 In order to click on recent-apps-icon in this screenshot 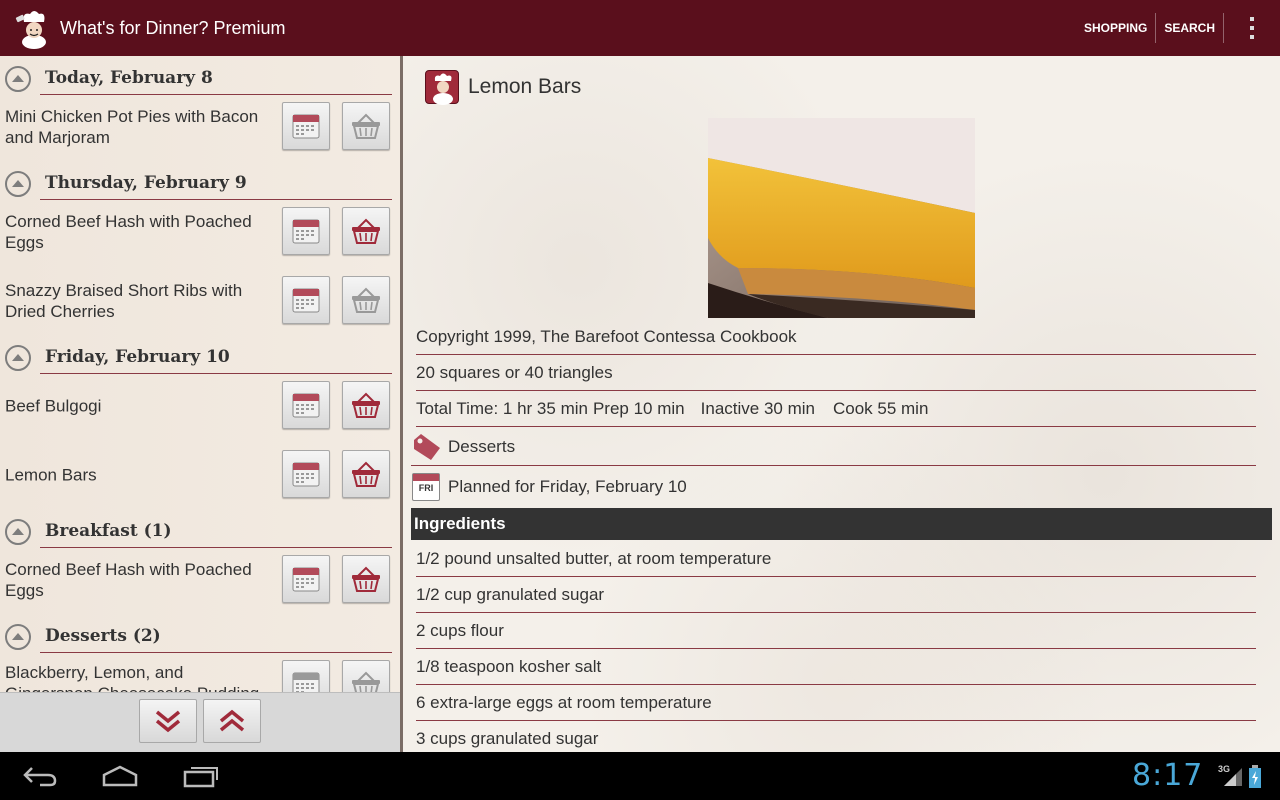, I will do `click(201, 778)`.